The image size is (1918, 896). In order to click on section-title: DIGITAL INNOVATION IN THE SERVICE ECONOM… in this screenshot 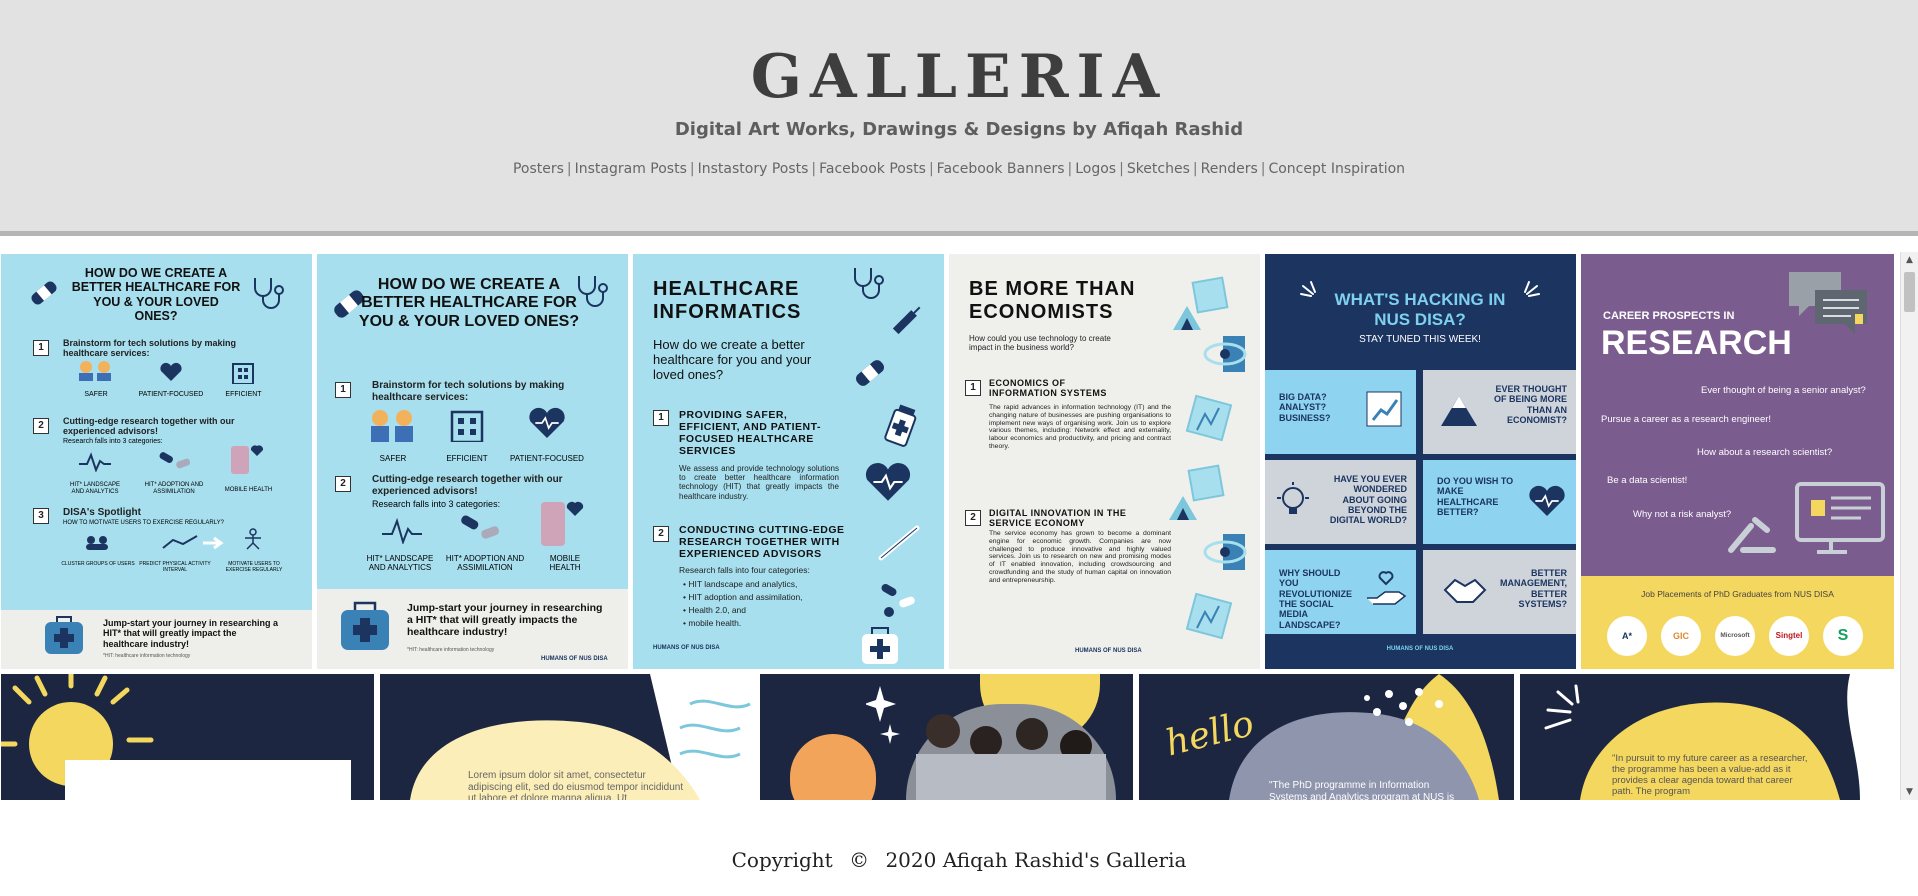, I will do `click(1058, 518)`.